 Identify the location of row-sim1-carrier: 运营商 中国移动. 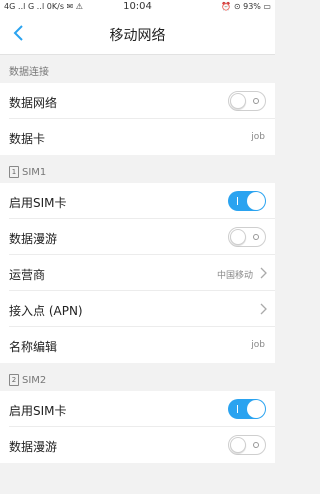
(137, 273).